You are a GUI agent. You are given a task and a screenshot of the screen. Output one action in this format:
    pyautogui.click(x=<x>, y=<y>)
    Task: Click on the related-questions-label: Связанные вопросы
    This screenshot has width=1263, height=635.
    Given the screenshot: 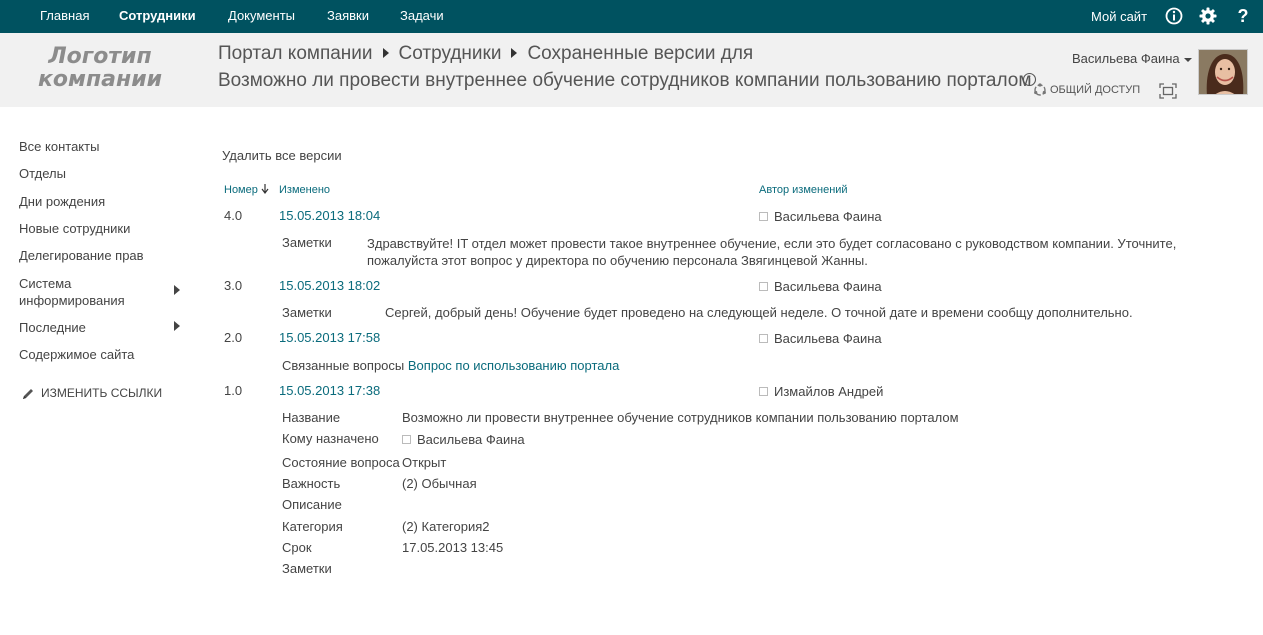 What is the action you would take?
    pyautogui.click(x=343, y=365)
    